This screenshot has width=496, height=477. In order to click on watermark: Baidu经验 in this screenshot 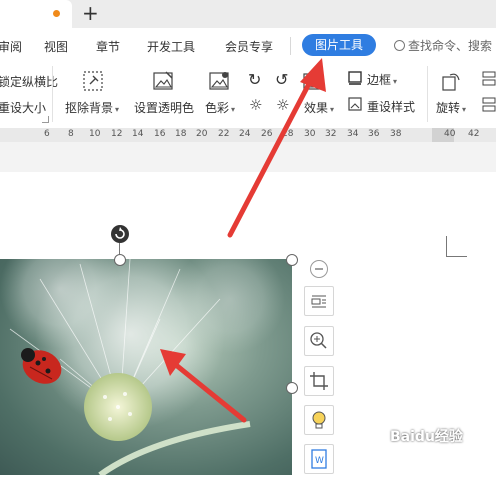, I will do `click(426, 437)`.